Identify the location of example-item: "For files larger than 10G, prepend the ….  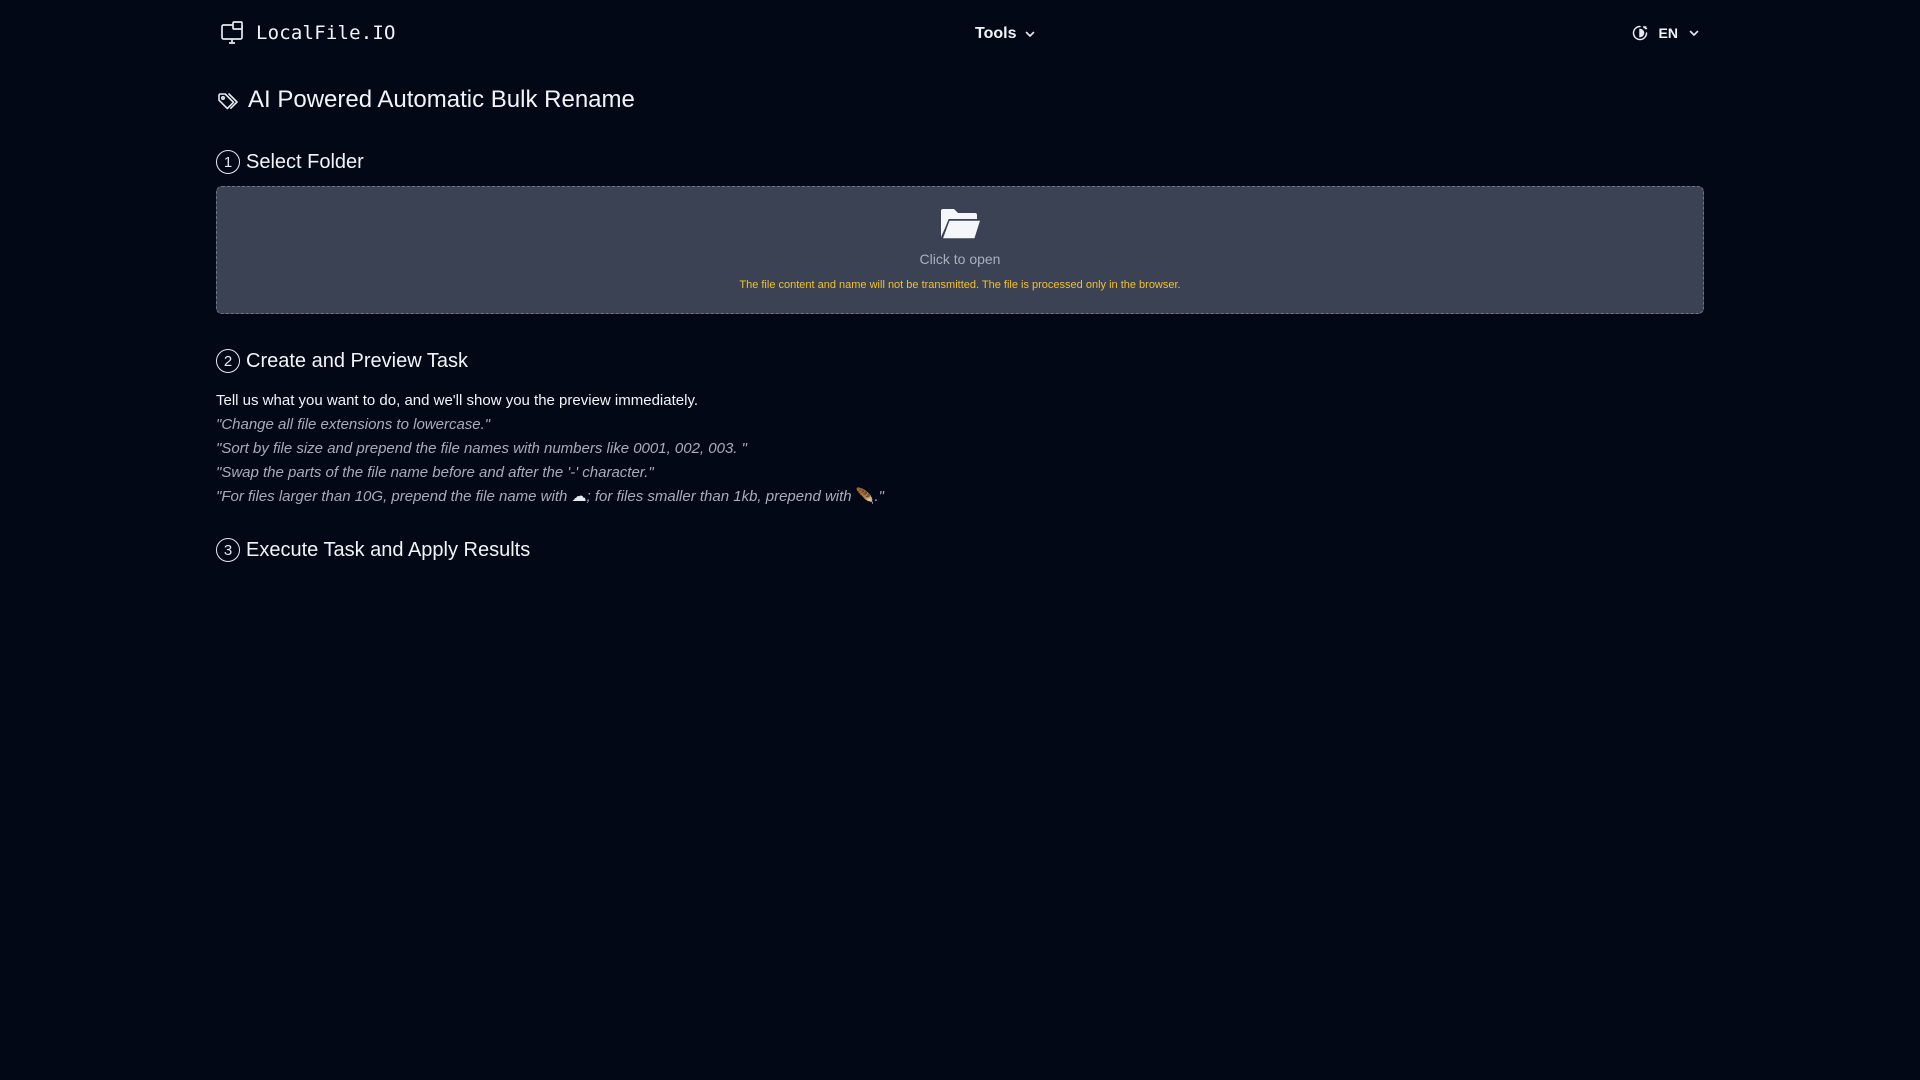
(550, 497).